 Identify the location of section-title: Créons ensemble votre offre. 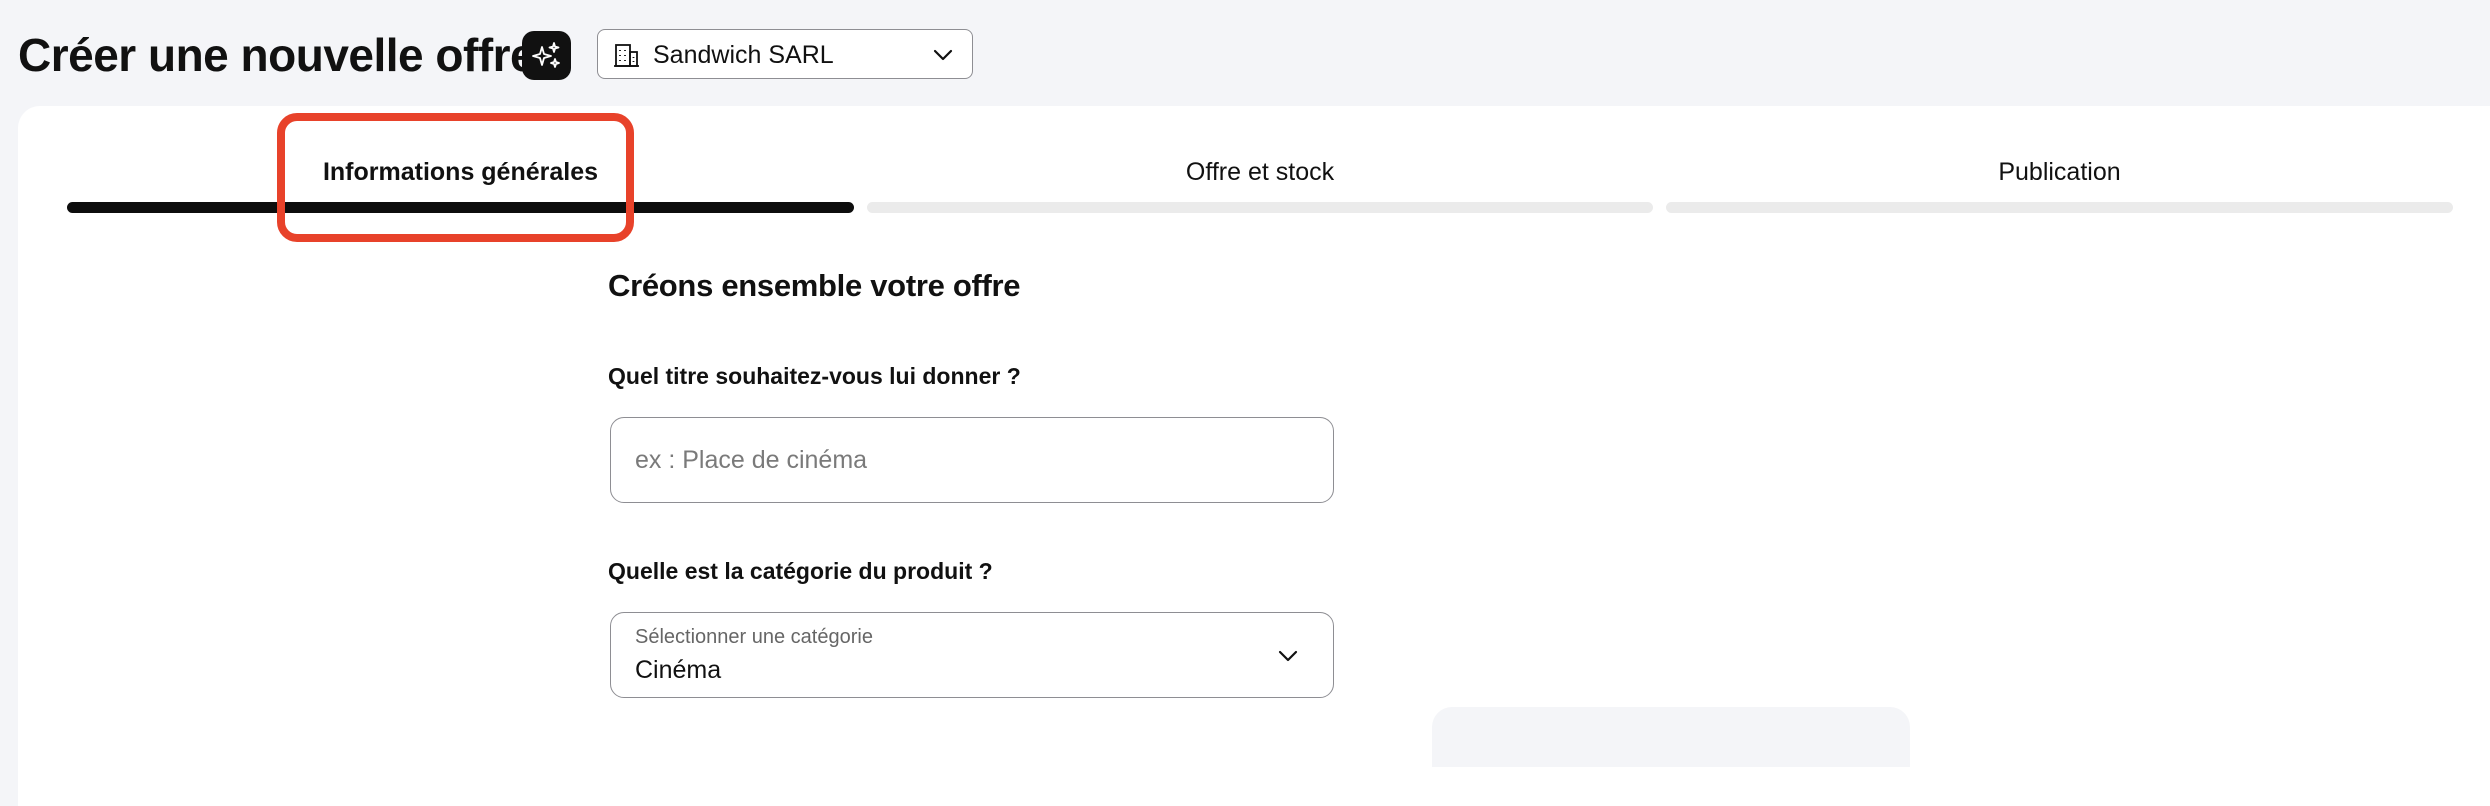
(814, 285).